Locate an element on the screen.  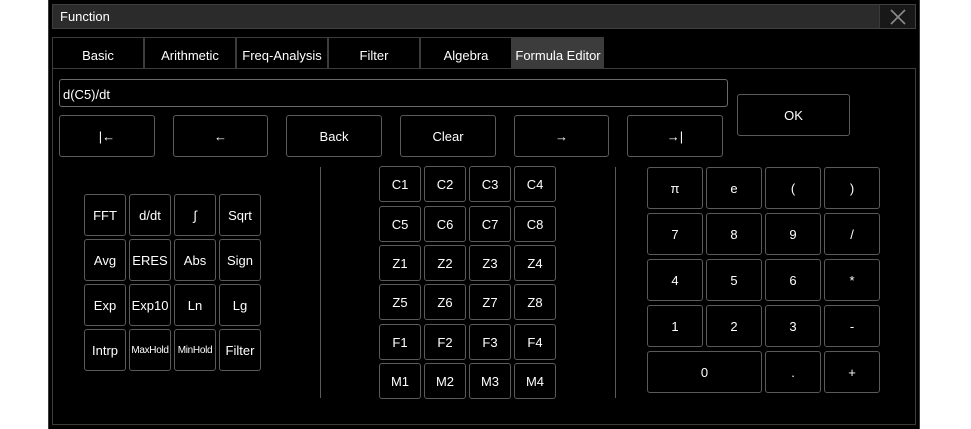
source-key-z1: Z1 is located at coordinates (400, 263).